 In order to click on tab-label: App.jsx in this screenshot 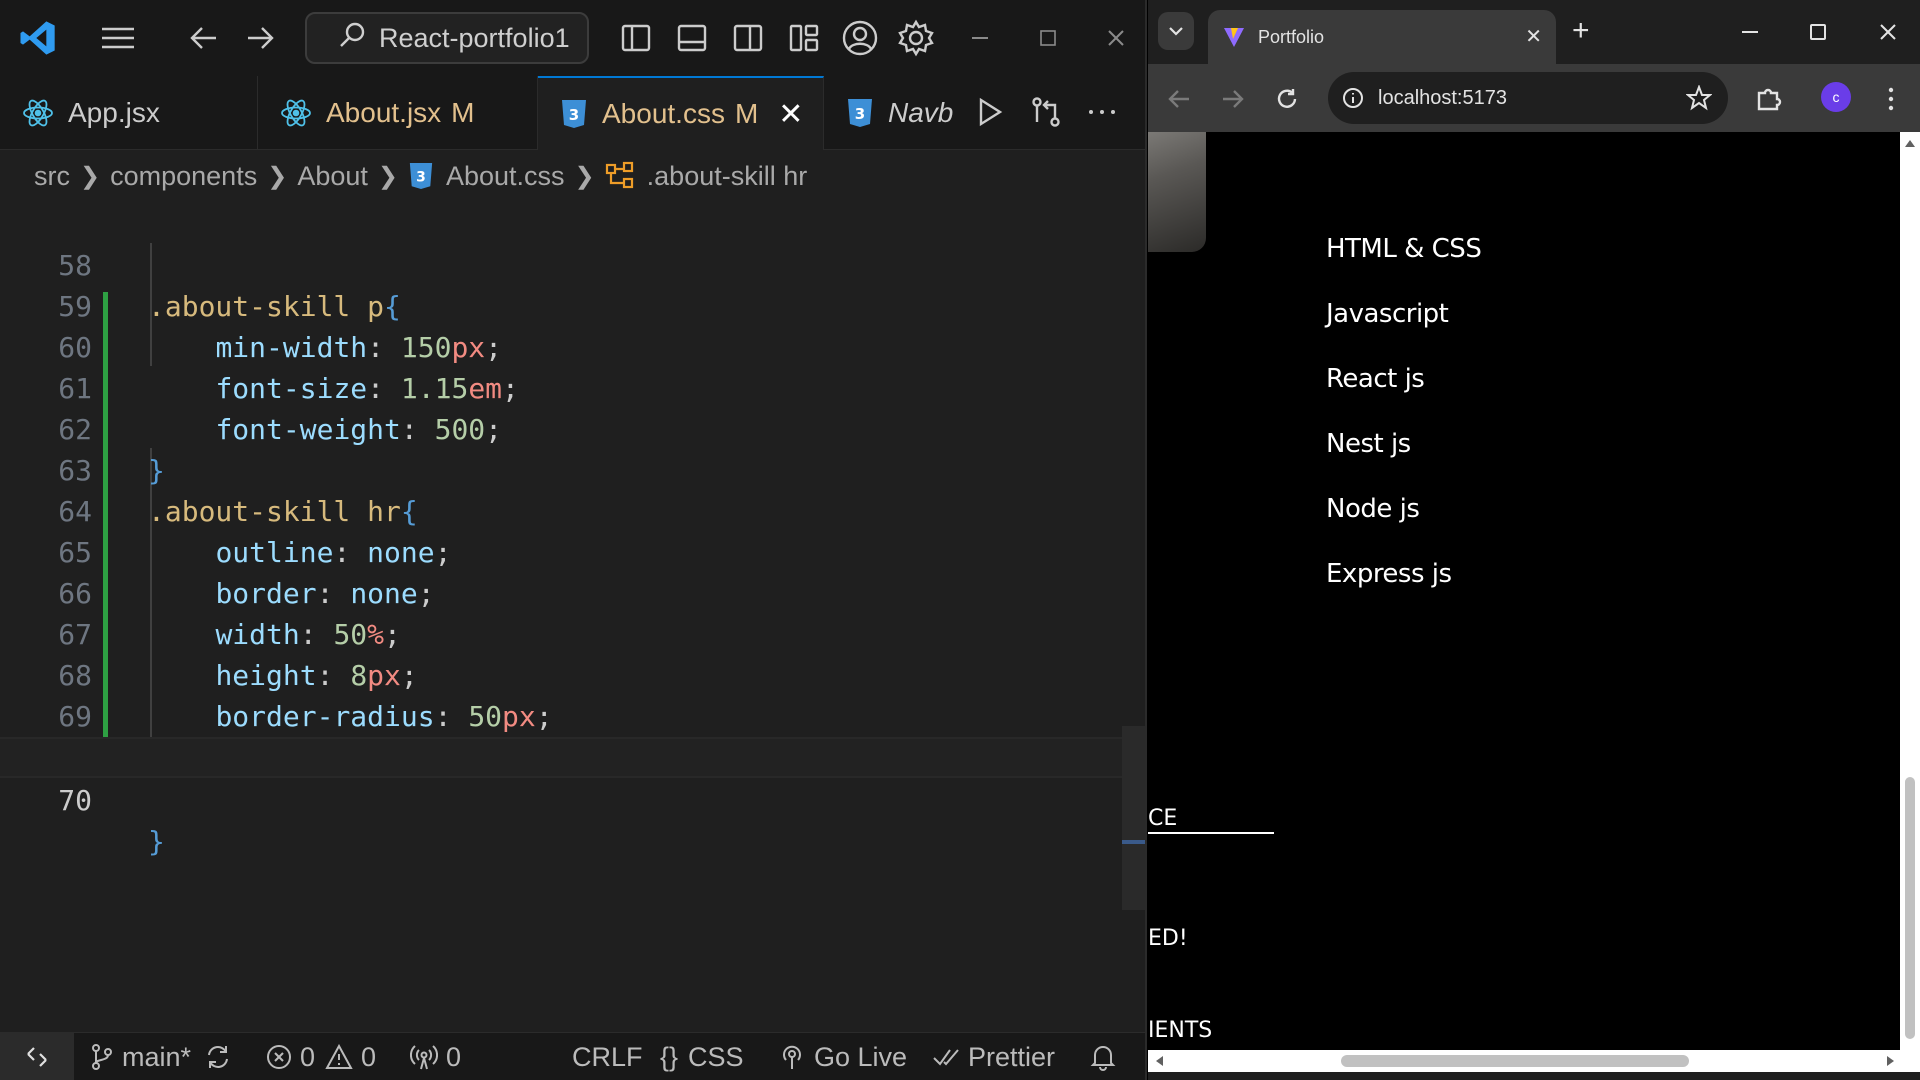, I will do `click(114, 112)`.